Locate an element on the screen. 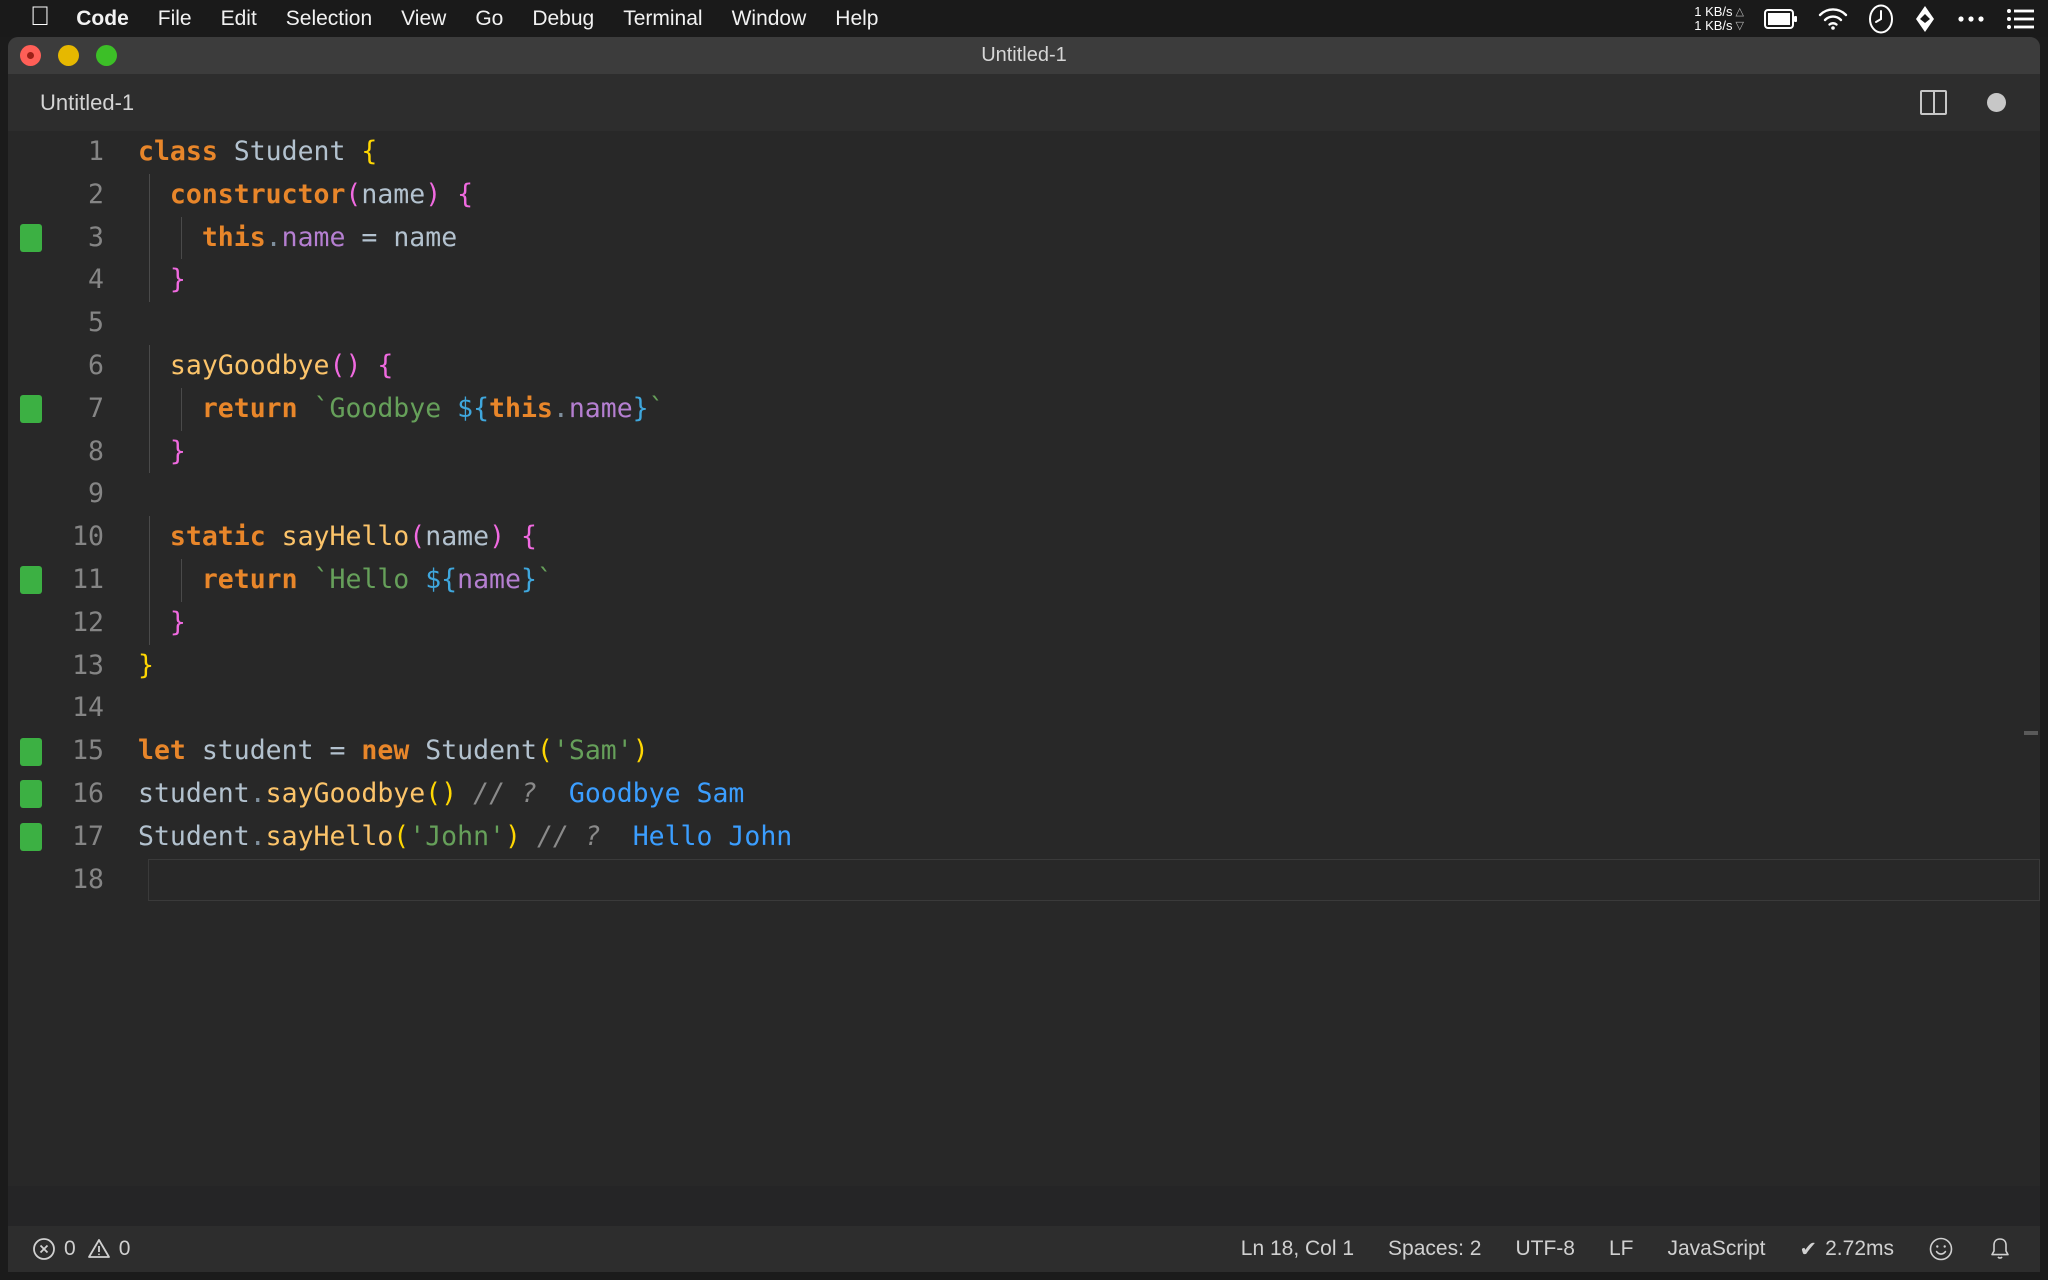 The image size is (2048, 1280). network-speed-indicator: 1 KB/s △ 1 KB/s ▽ is located at coordinates (1719, 18).